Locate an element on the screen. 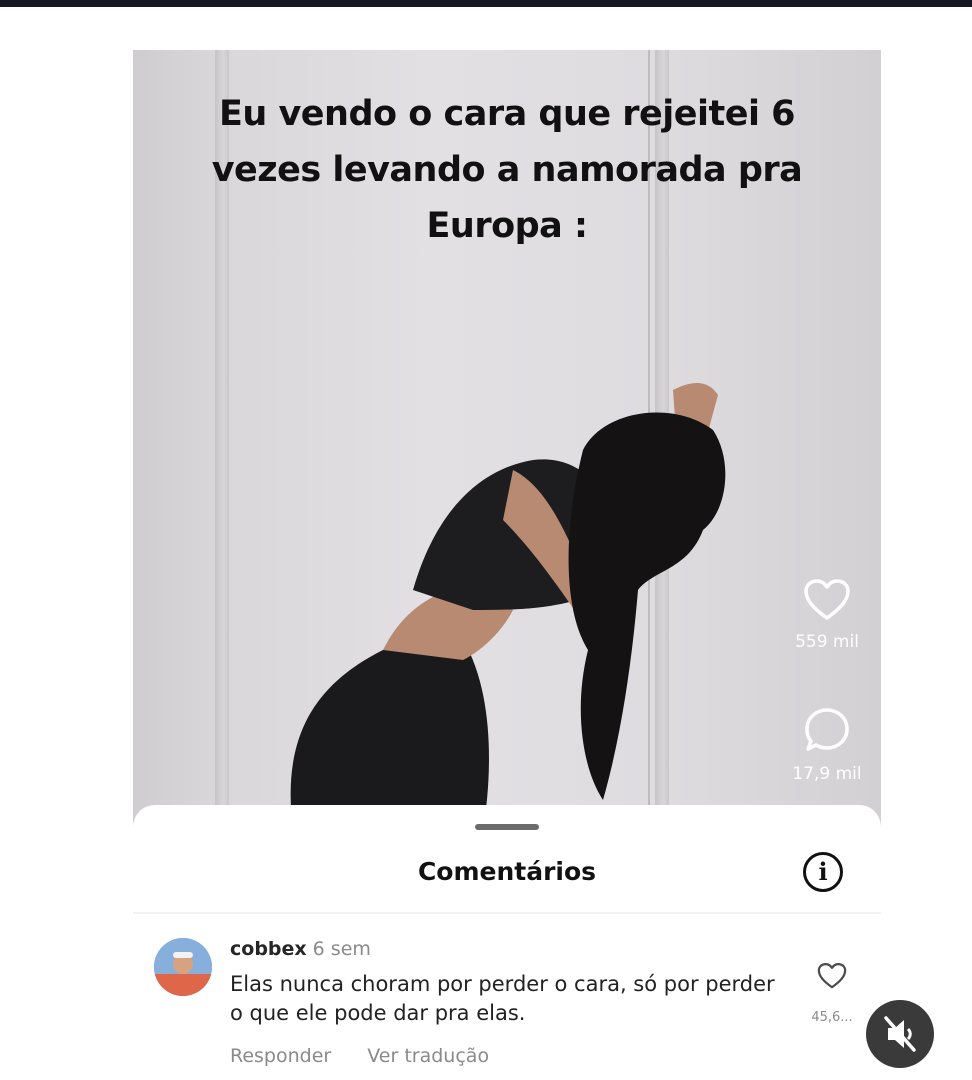  user-avatar-image is located at coordinates (183, 967).